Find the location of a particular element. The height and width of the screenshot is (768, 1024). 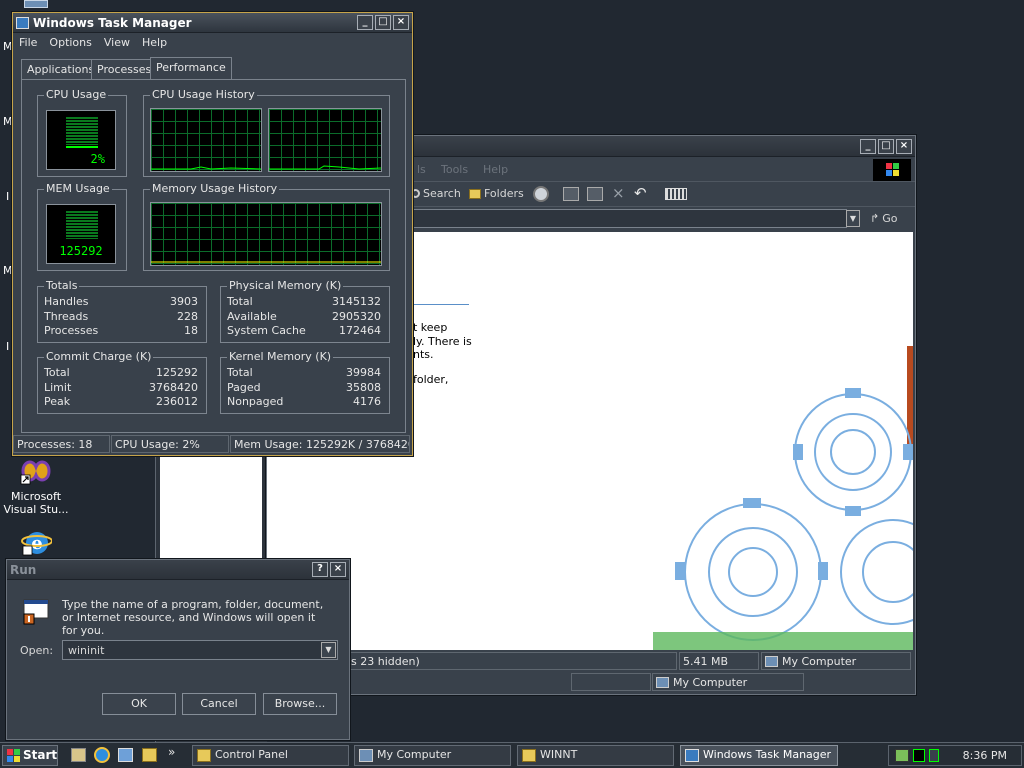

tab-applications: Applications is located at coordinates (61, 69).